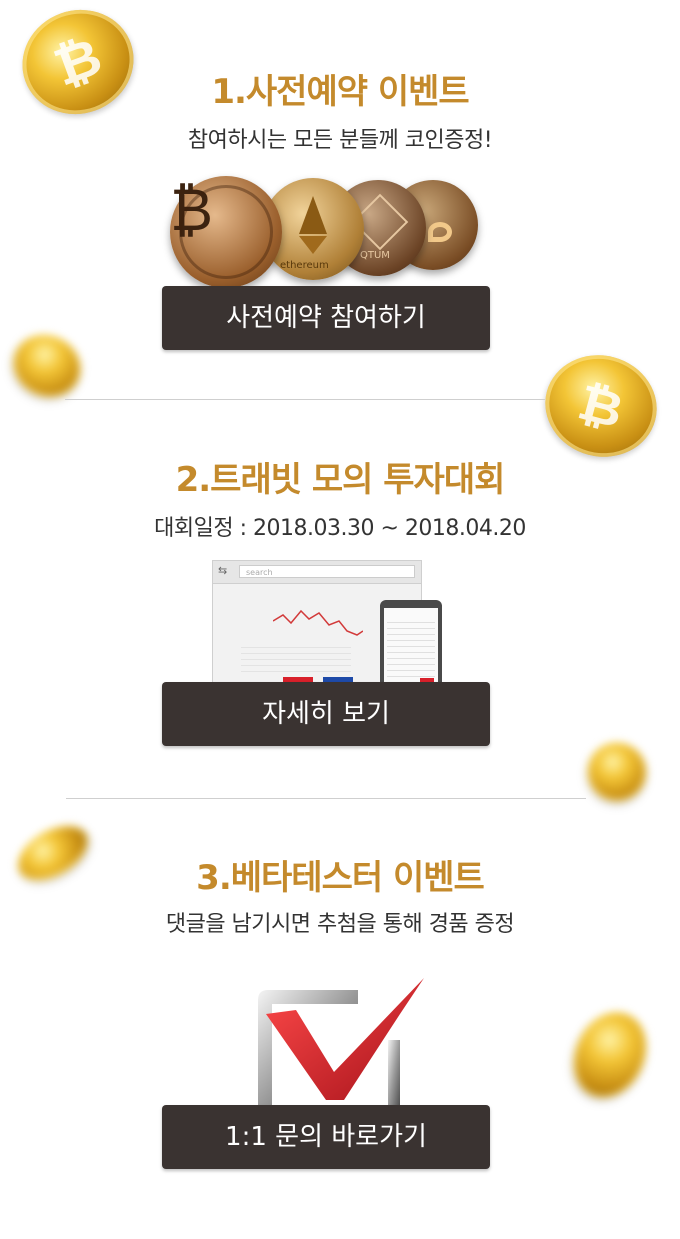 The image size is (680, 1239). What do you see at coordinates (304, 265) in the screenshot?
I see `ethereum-label: ethereum` at bounding box center [304, 265].